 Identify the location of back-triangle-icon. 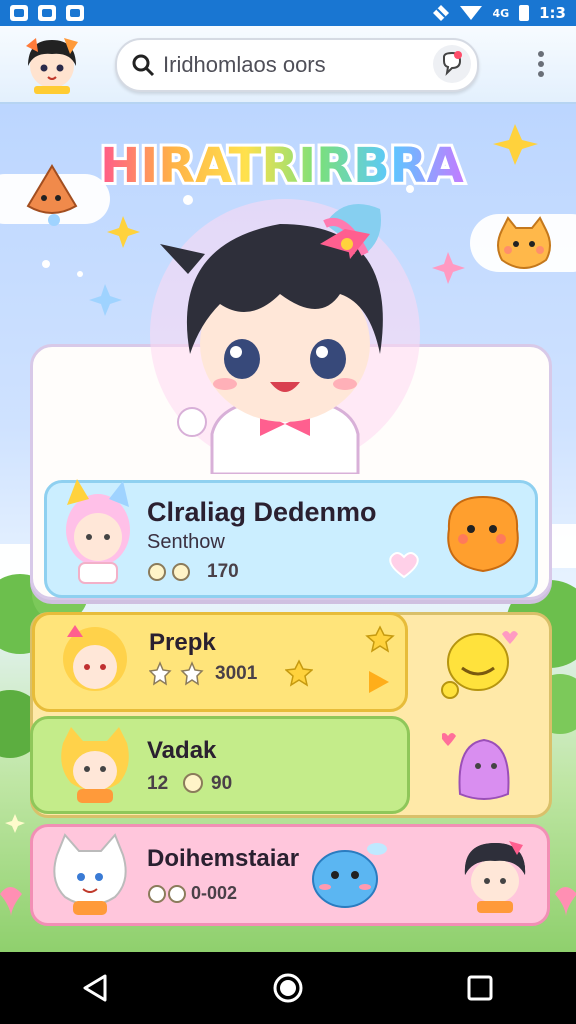
(95, 988).